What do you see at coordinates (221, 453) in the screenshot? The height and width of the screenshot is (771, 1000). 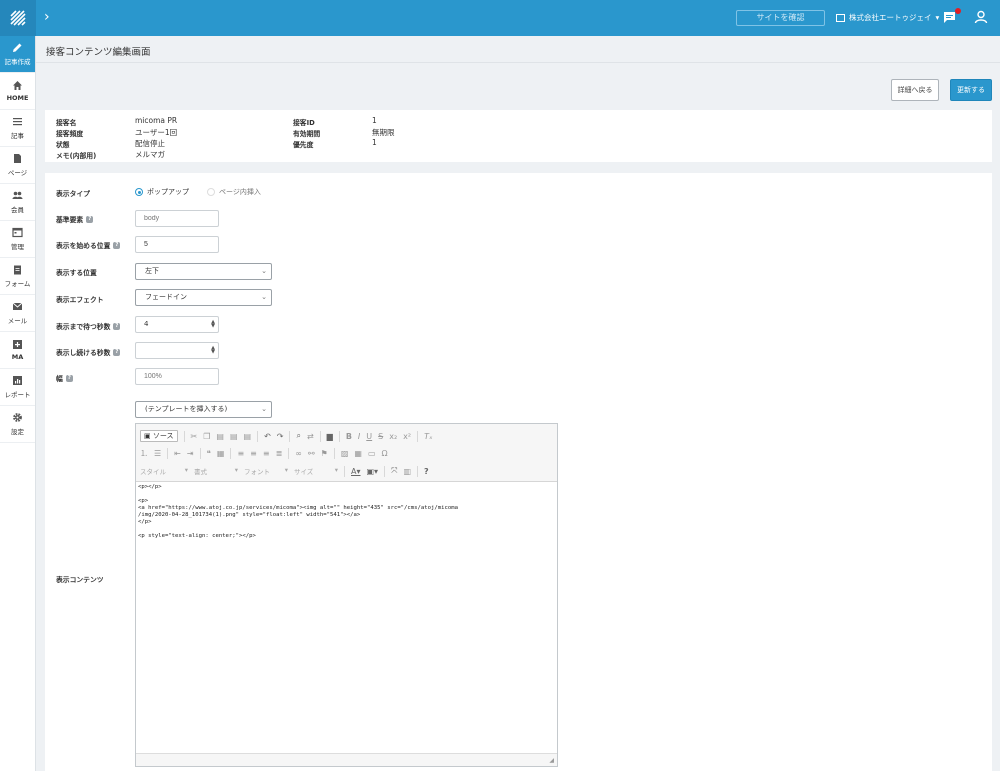 I see `div-container-icon: ▦` at bounding box center [221, 453].